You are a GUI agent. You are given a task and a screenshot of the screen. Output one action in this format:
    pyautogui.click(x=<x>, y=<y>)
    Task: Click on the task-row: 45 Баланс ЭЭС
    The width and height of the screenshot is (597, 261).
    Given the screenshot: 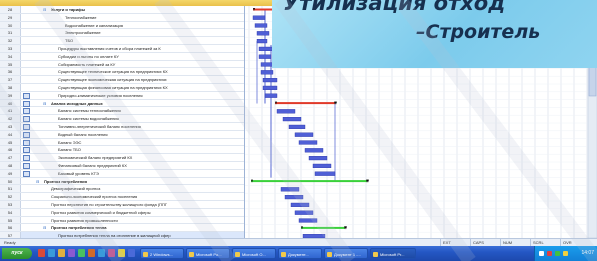 What is the action you would take?
    pyautogui.click(x=122, y=142)
    